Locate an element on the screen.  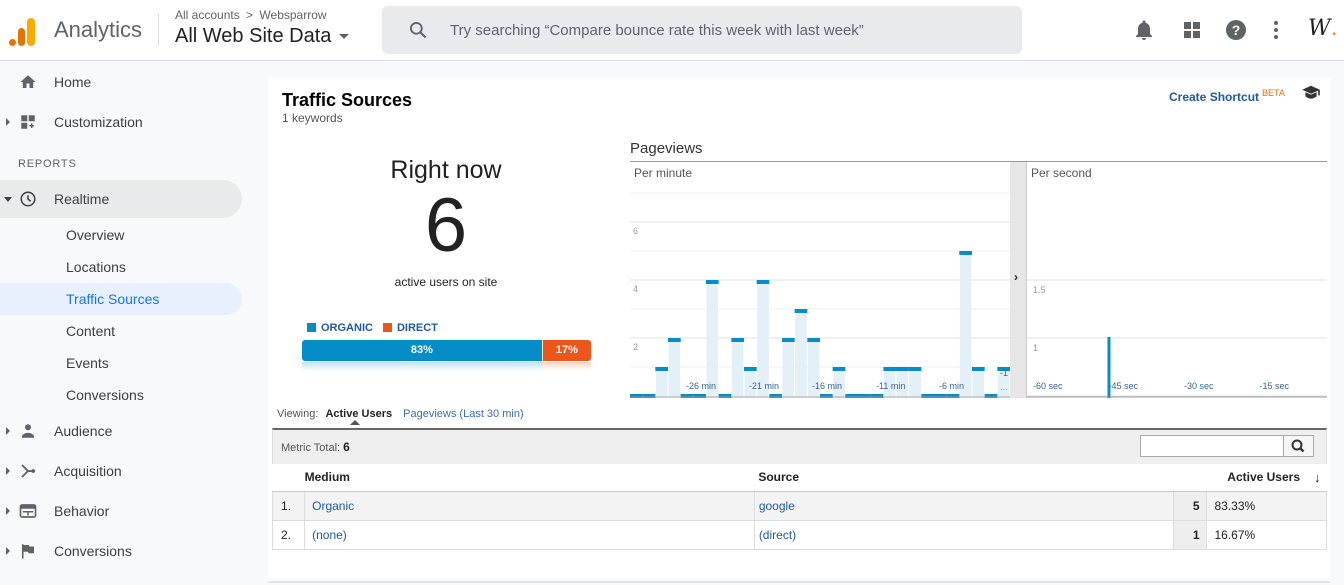
header-divider is located at coordinates (158, 30).